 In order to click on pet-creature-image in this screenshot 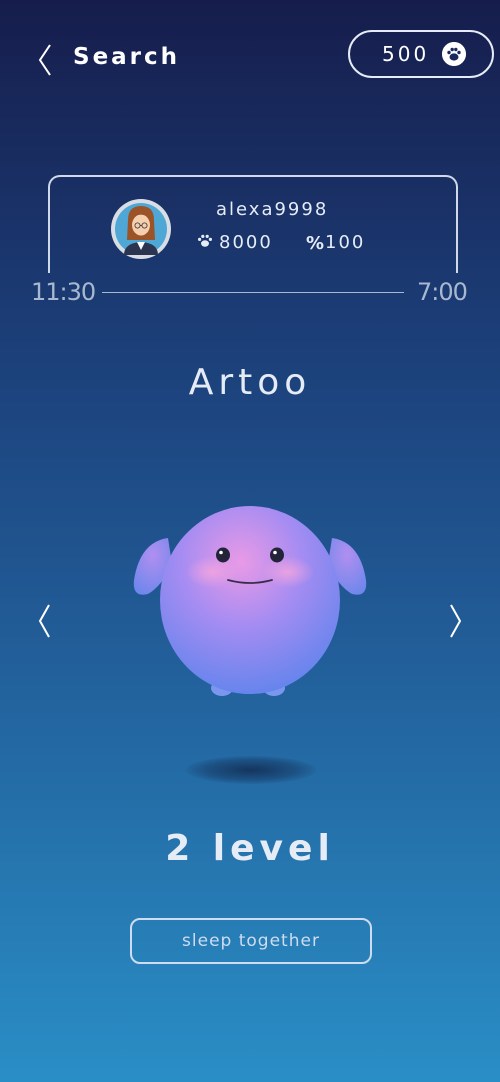, I will do `click(250, 605)`.